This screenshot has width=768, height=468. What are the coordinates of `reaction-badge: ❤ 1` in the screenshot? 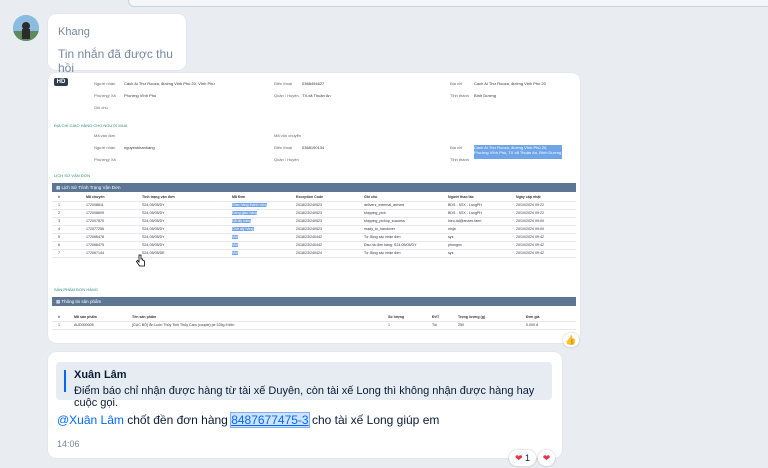 It's located at (522, 458).